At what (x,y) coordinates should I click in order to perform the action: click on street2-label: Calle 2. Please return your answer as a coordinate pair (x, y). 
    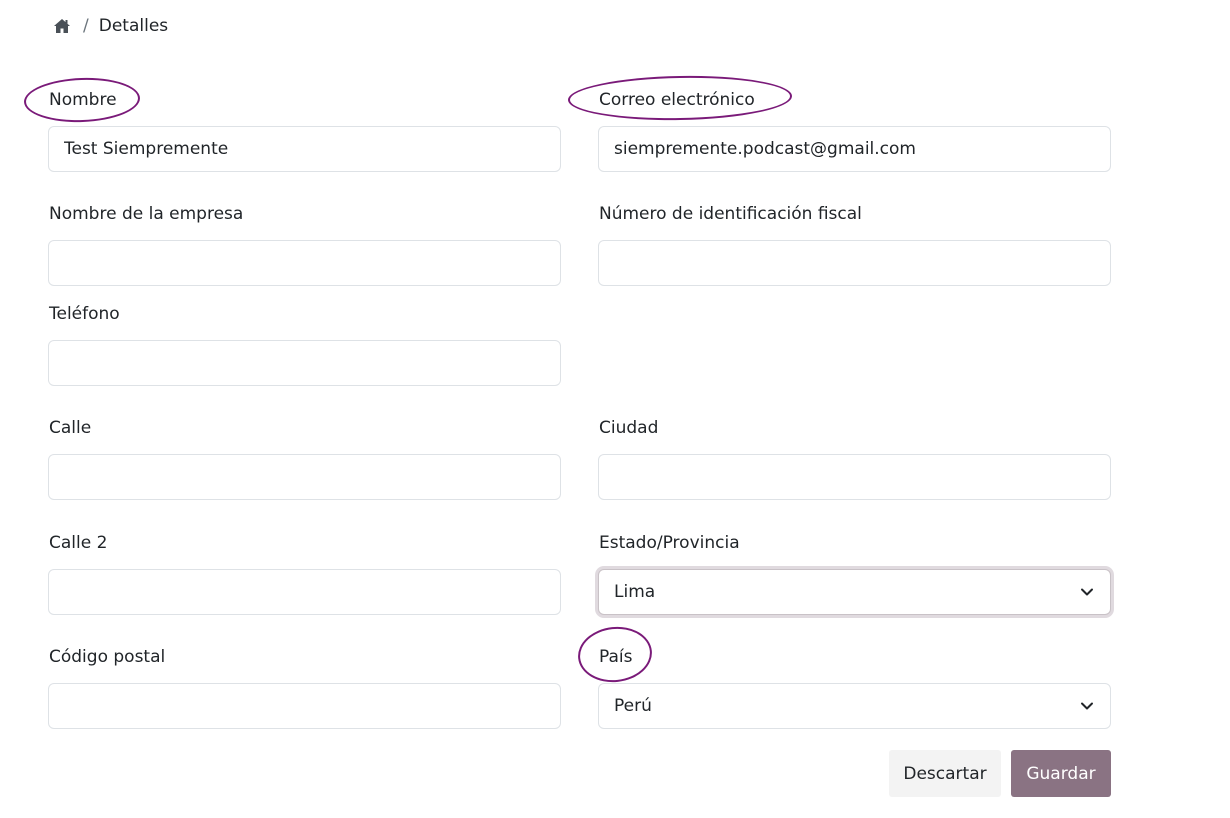
    Looking at the image, I should click on (78, 543).